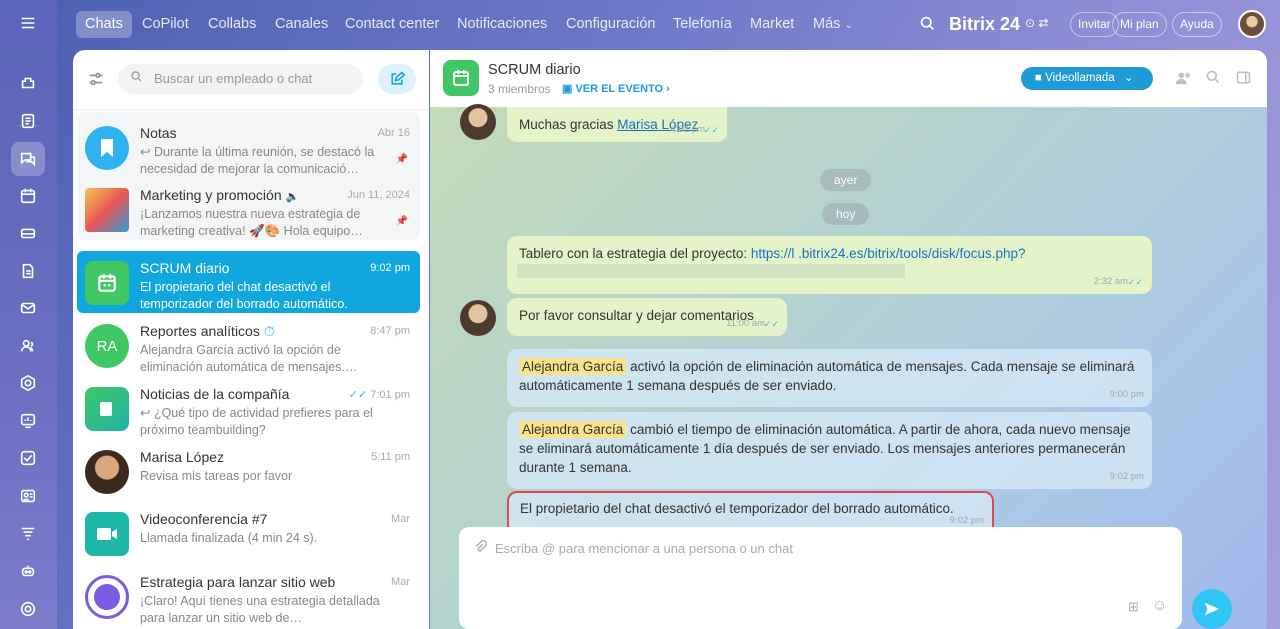  I want to click on muted-icon: 🔈, so click(292, 197).